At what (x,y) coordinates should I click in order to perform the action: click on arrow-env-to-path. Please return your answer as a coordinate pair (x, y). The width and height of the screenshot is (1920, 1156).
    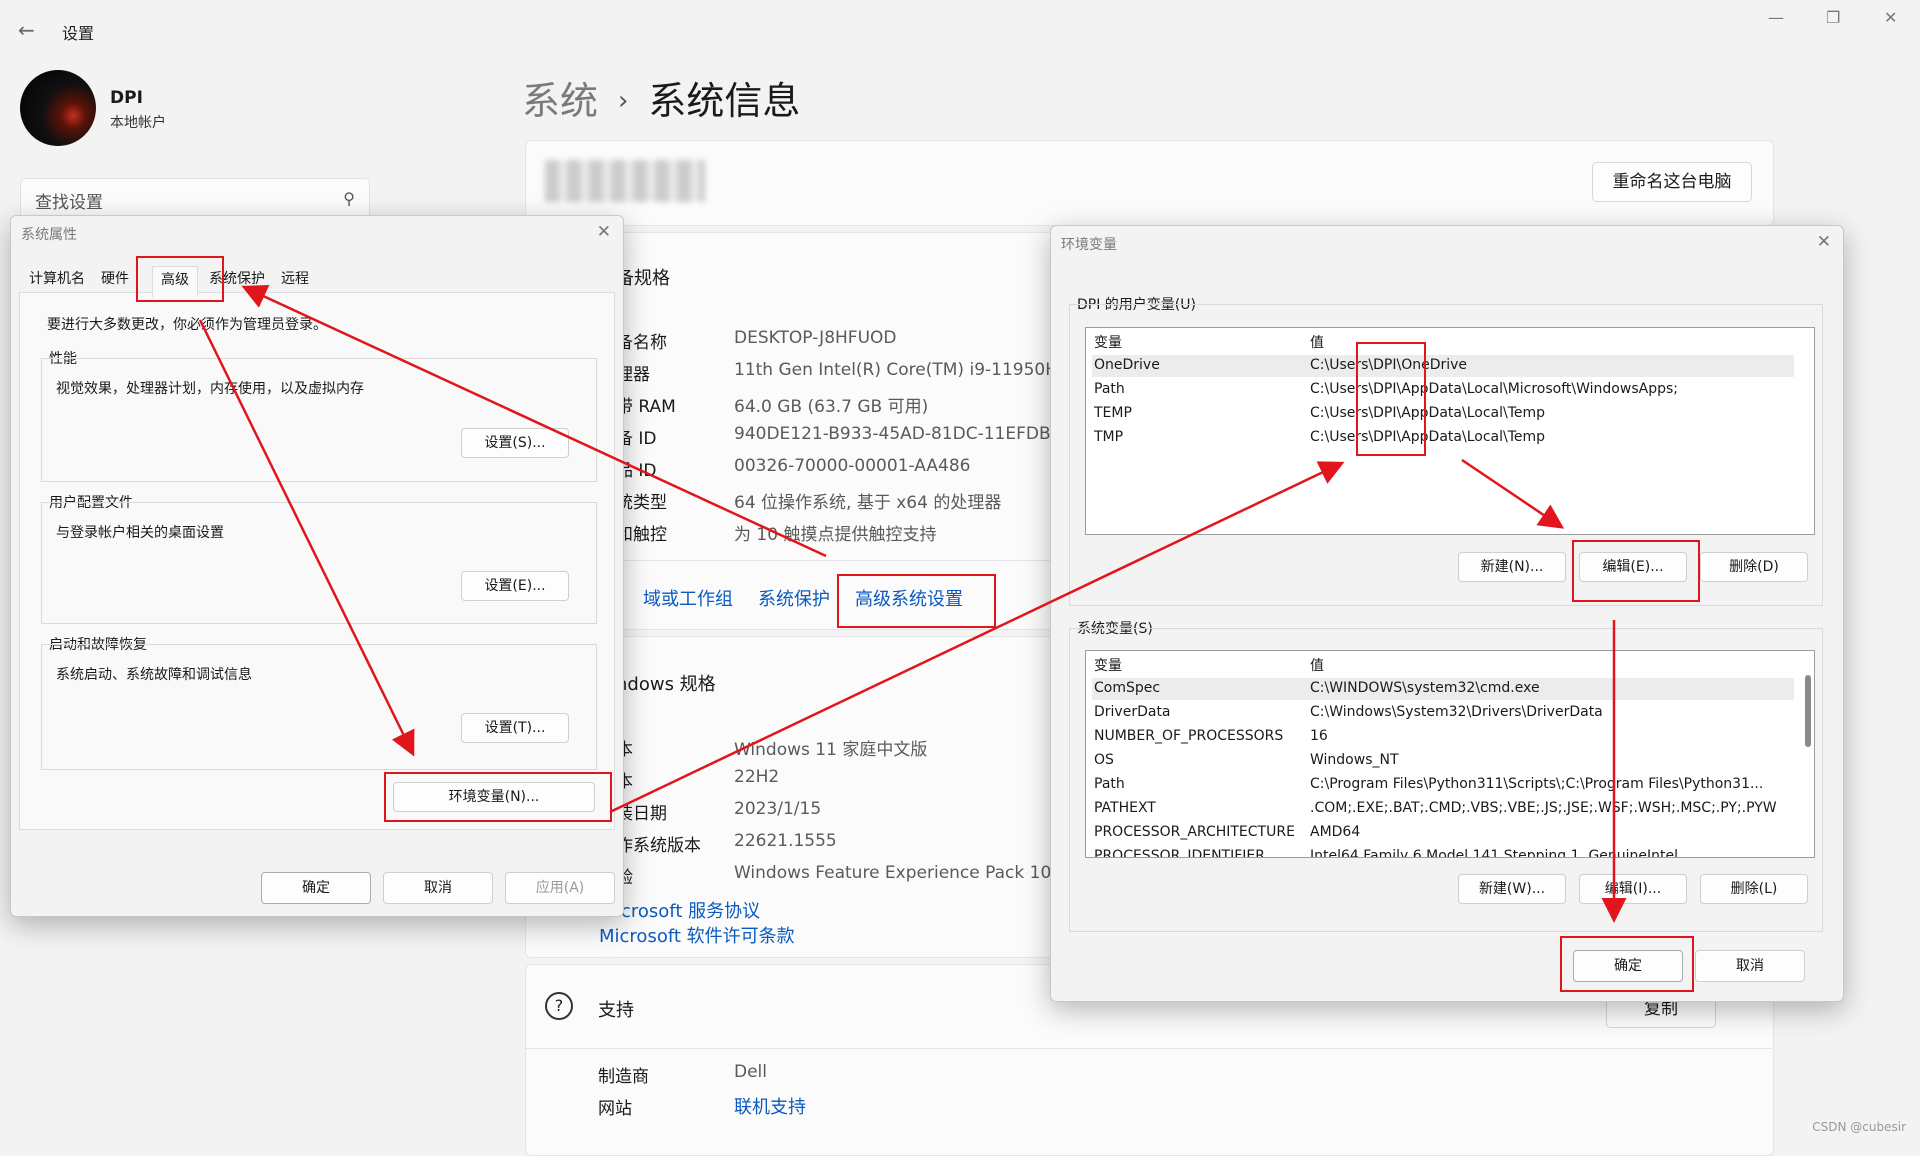
    Looking at the image, I should click on (977, 637).